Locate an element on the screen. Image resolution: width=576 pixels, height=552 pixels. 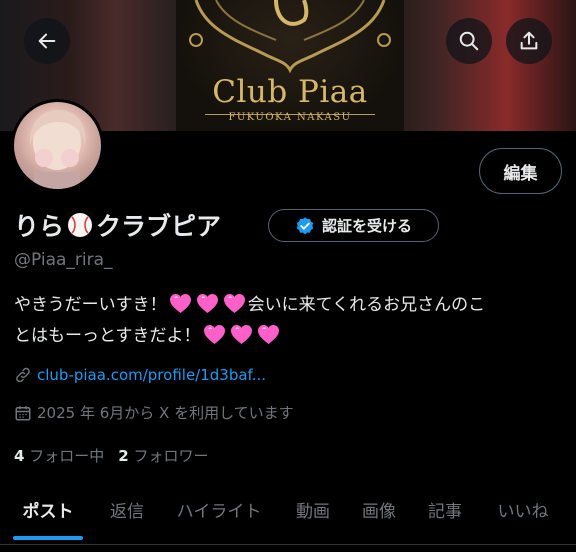
link-icon is located at coordinates (23, 375).